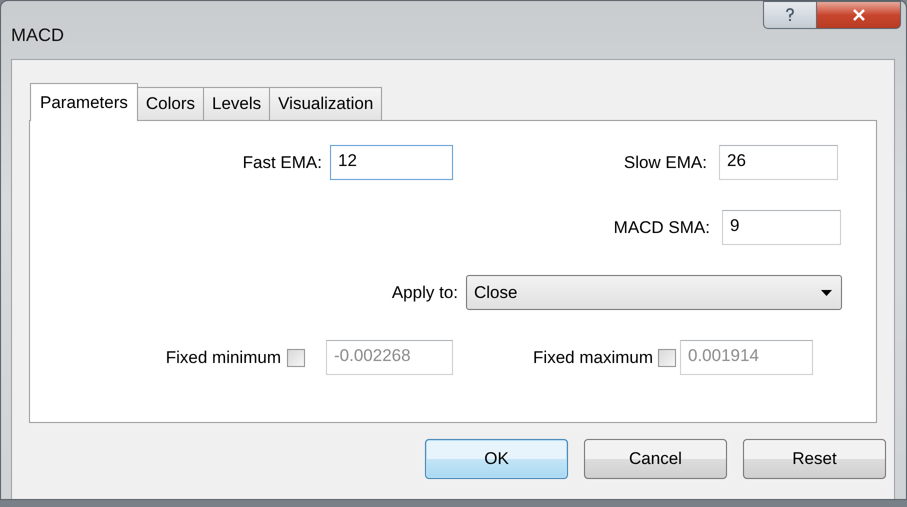  What do you see at coordinates (654, 292) in the screenshot?
I see `apply-to-dropdown: Close` at bounding box center [654, 292].